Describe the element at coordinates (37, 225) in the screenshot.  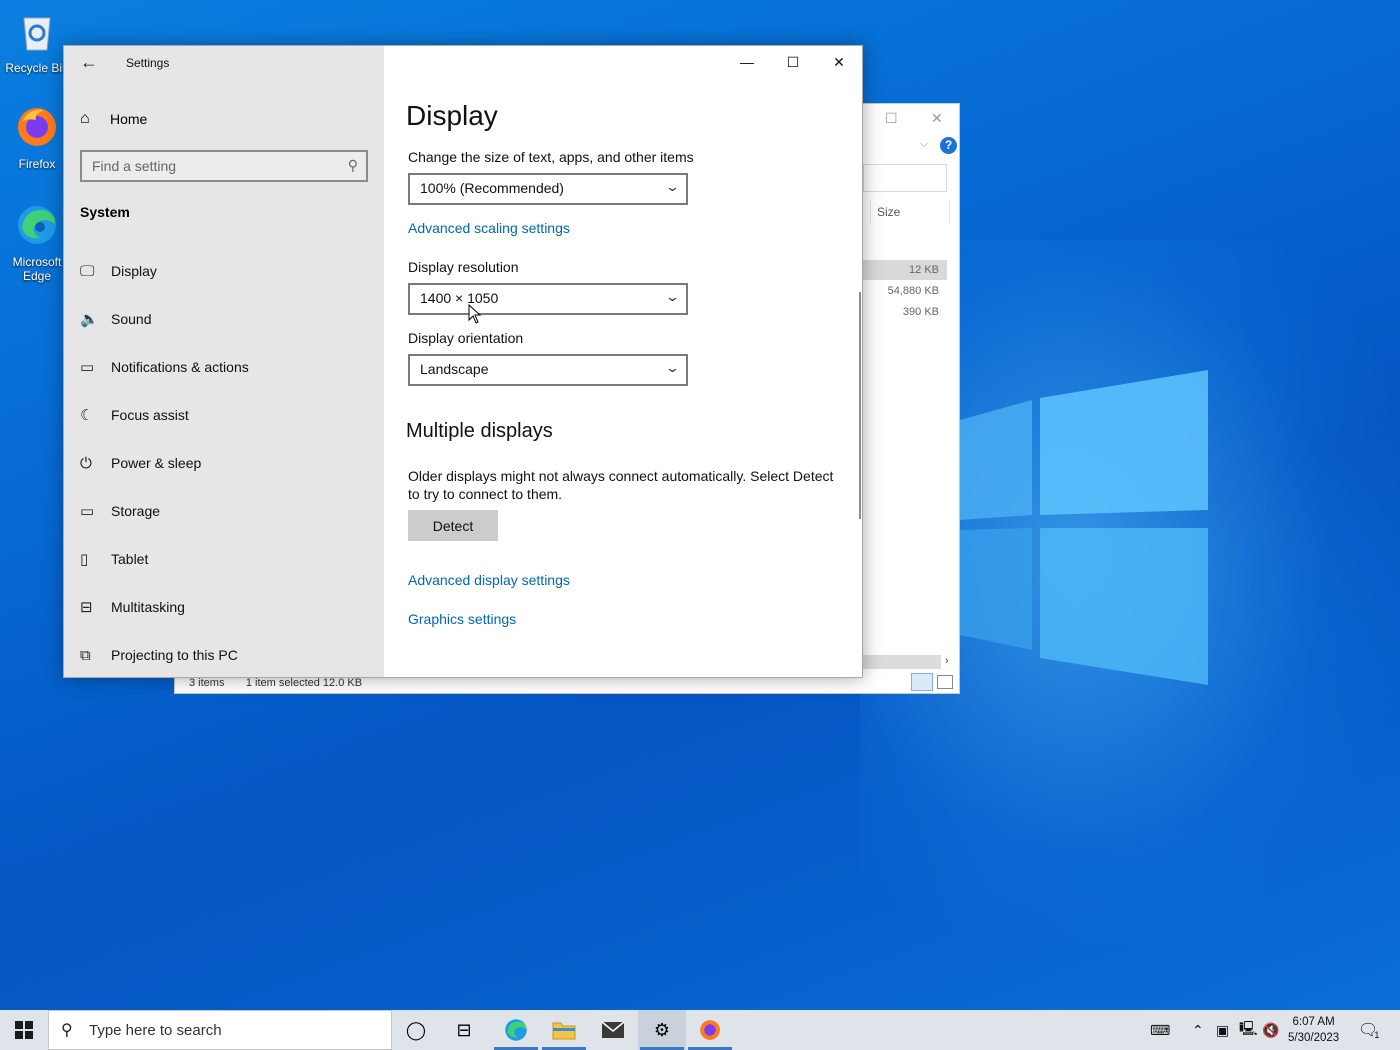
I see `edge-icon` at that location.